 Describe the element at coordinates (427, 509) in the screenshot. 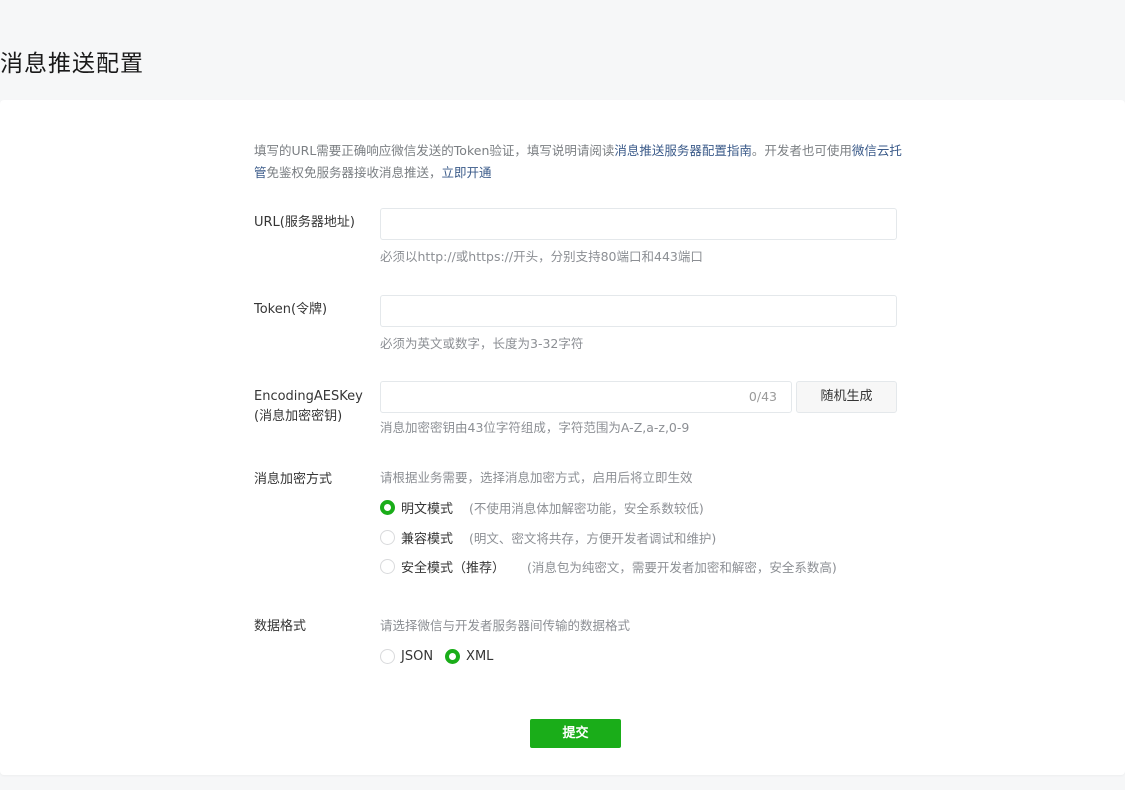

I see `encryption-option-label: 明文模式` at that location.